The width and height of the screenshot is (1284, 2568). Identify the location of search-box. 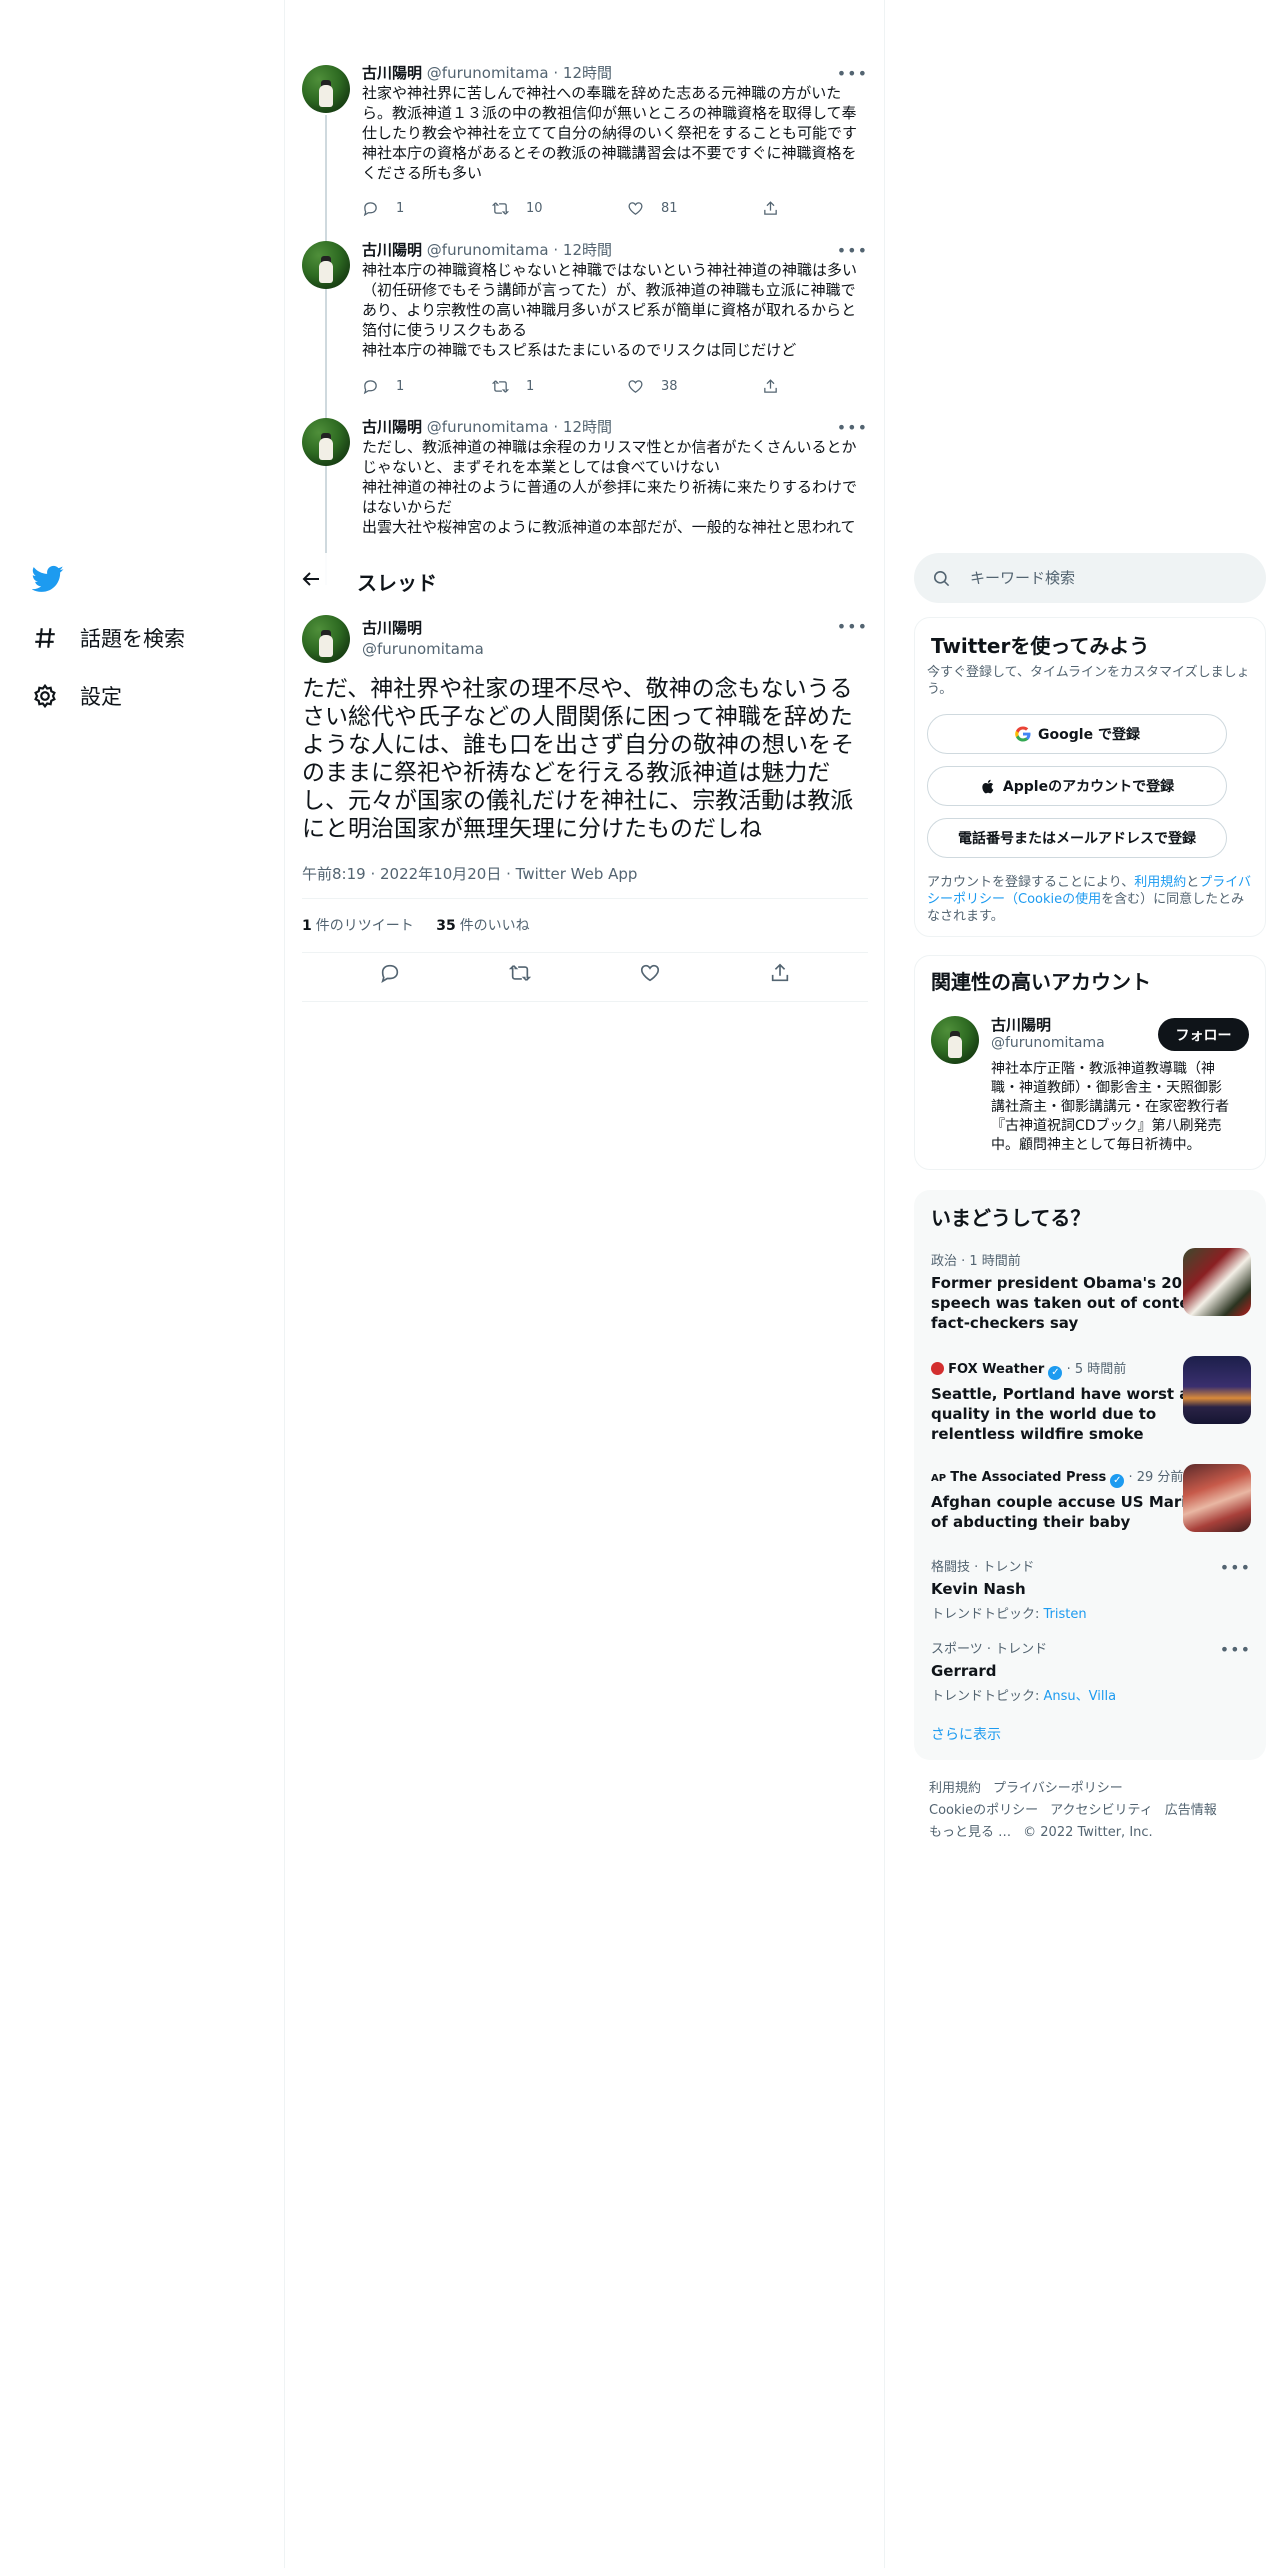
(1090, 578).